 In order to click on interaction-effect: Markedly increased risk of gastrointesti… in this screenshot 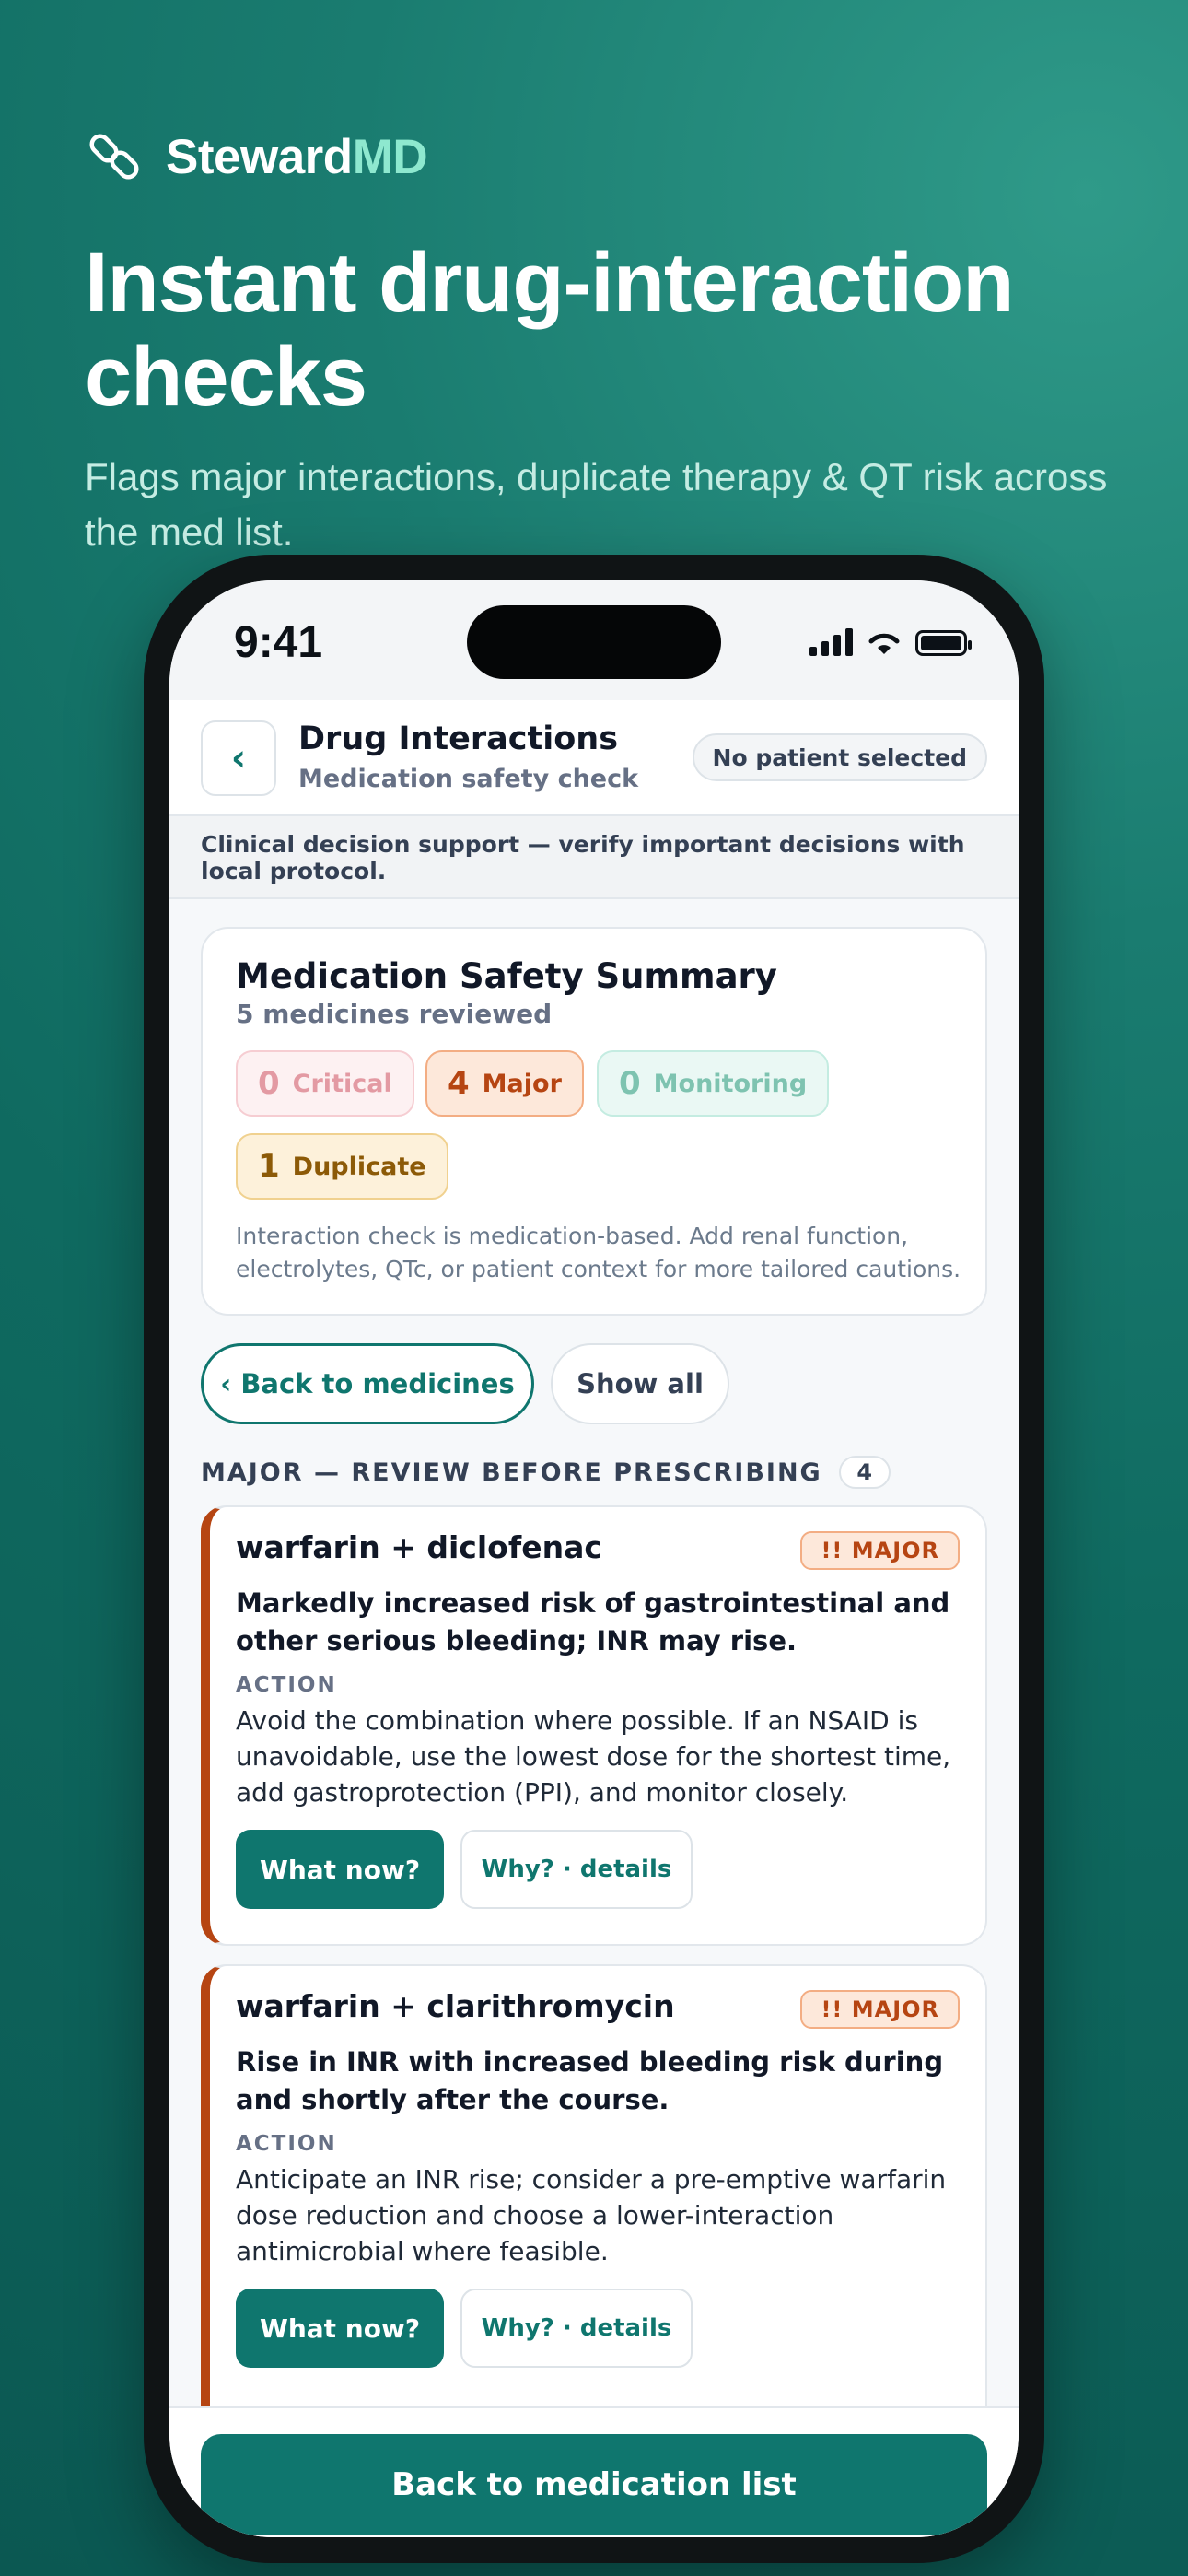, I will do `click(593, 1622)`.